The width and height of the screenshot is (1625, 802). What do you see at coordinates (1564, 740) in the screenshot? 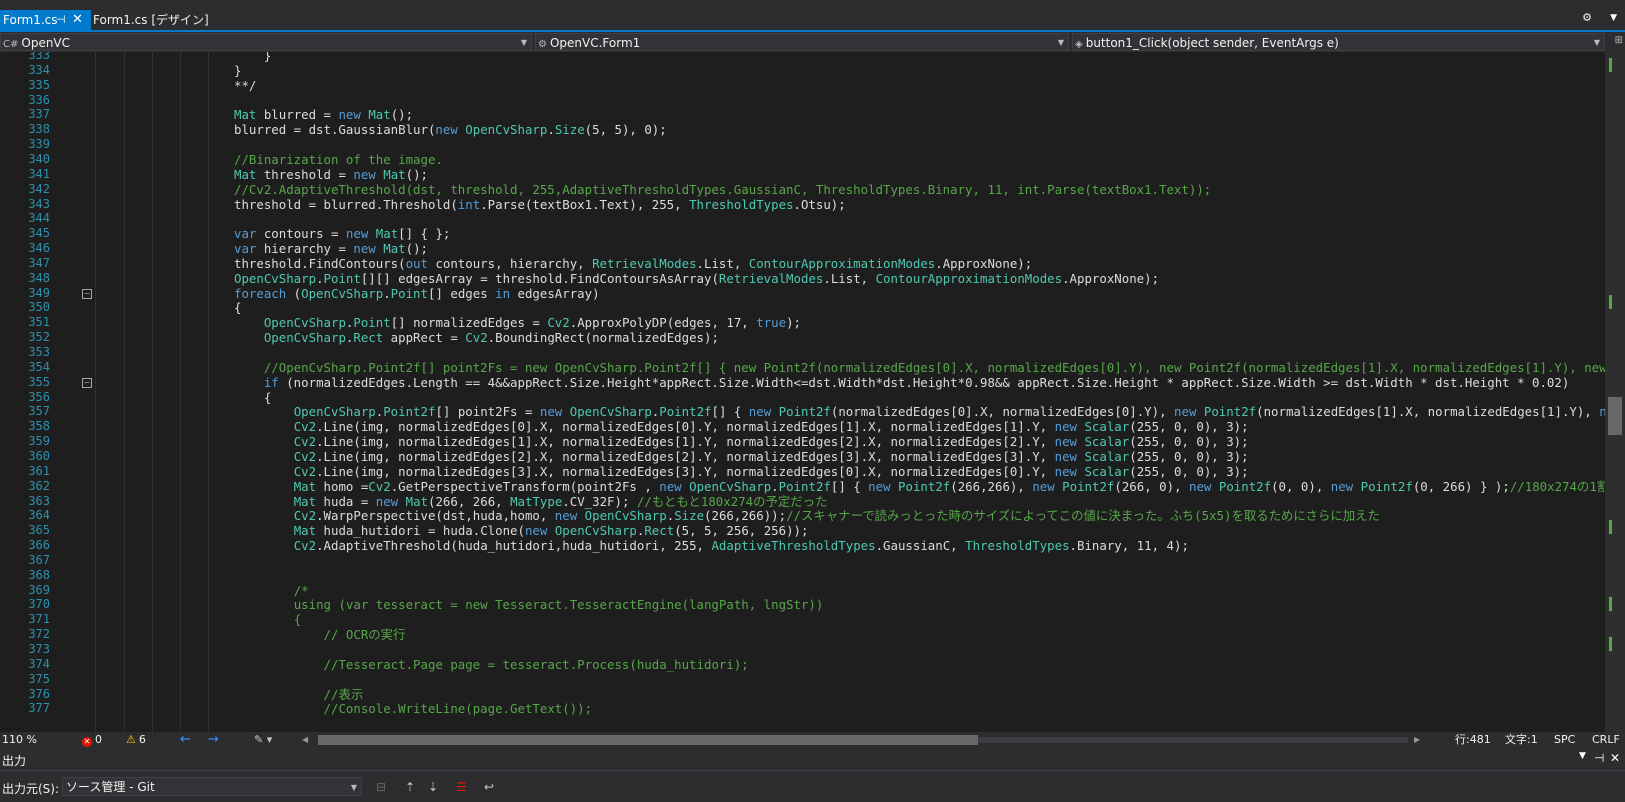
I see `whitespace-mode: SPC` at bounding box center [1564, 740].